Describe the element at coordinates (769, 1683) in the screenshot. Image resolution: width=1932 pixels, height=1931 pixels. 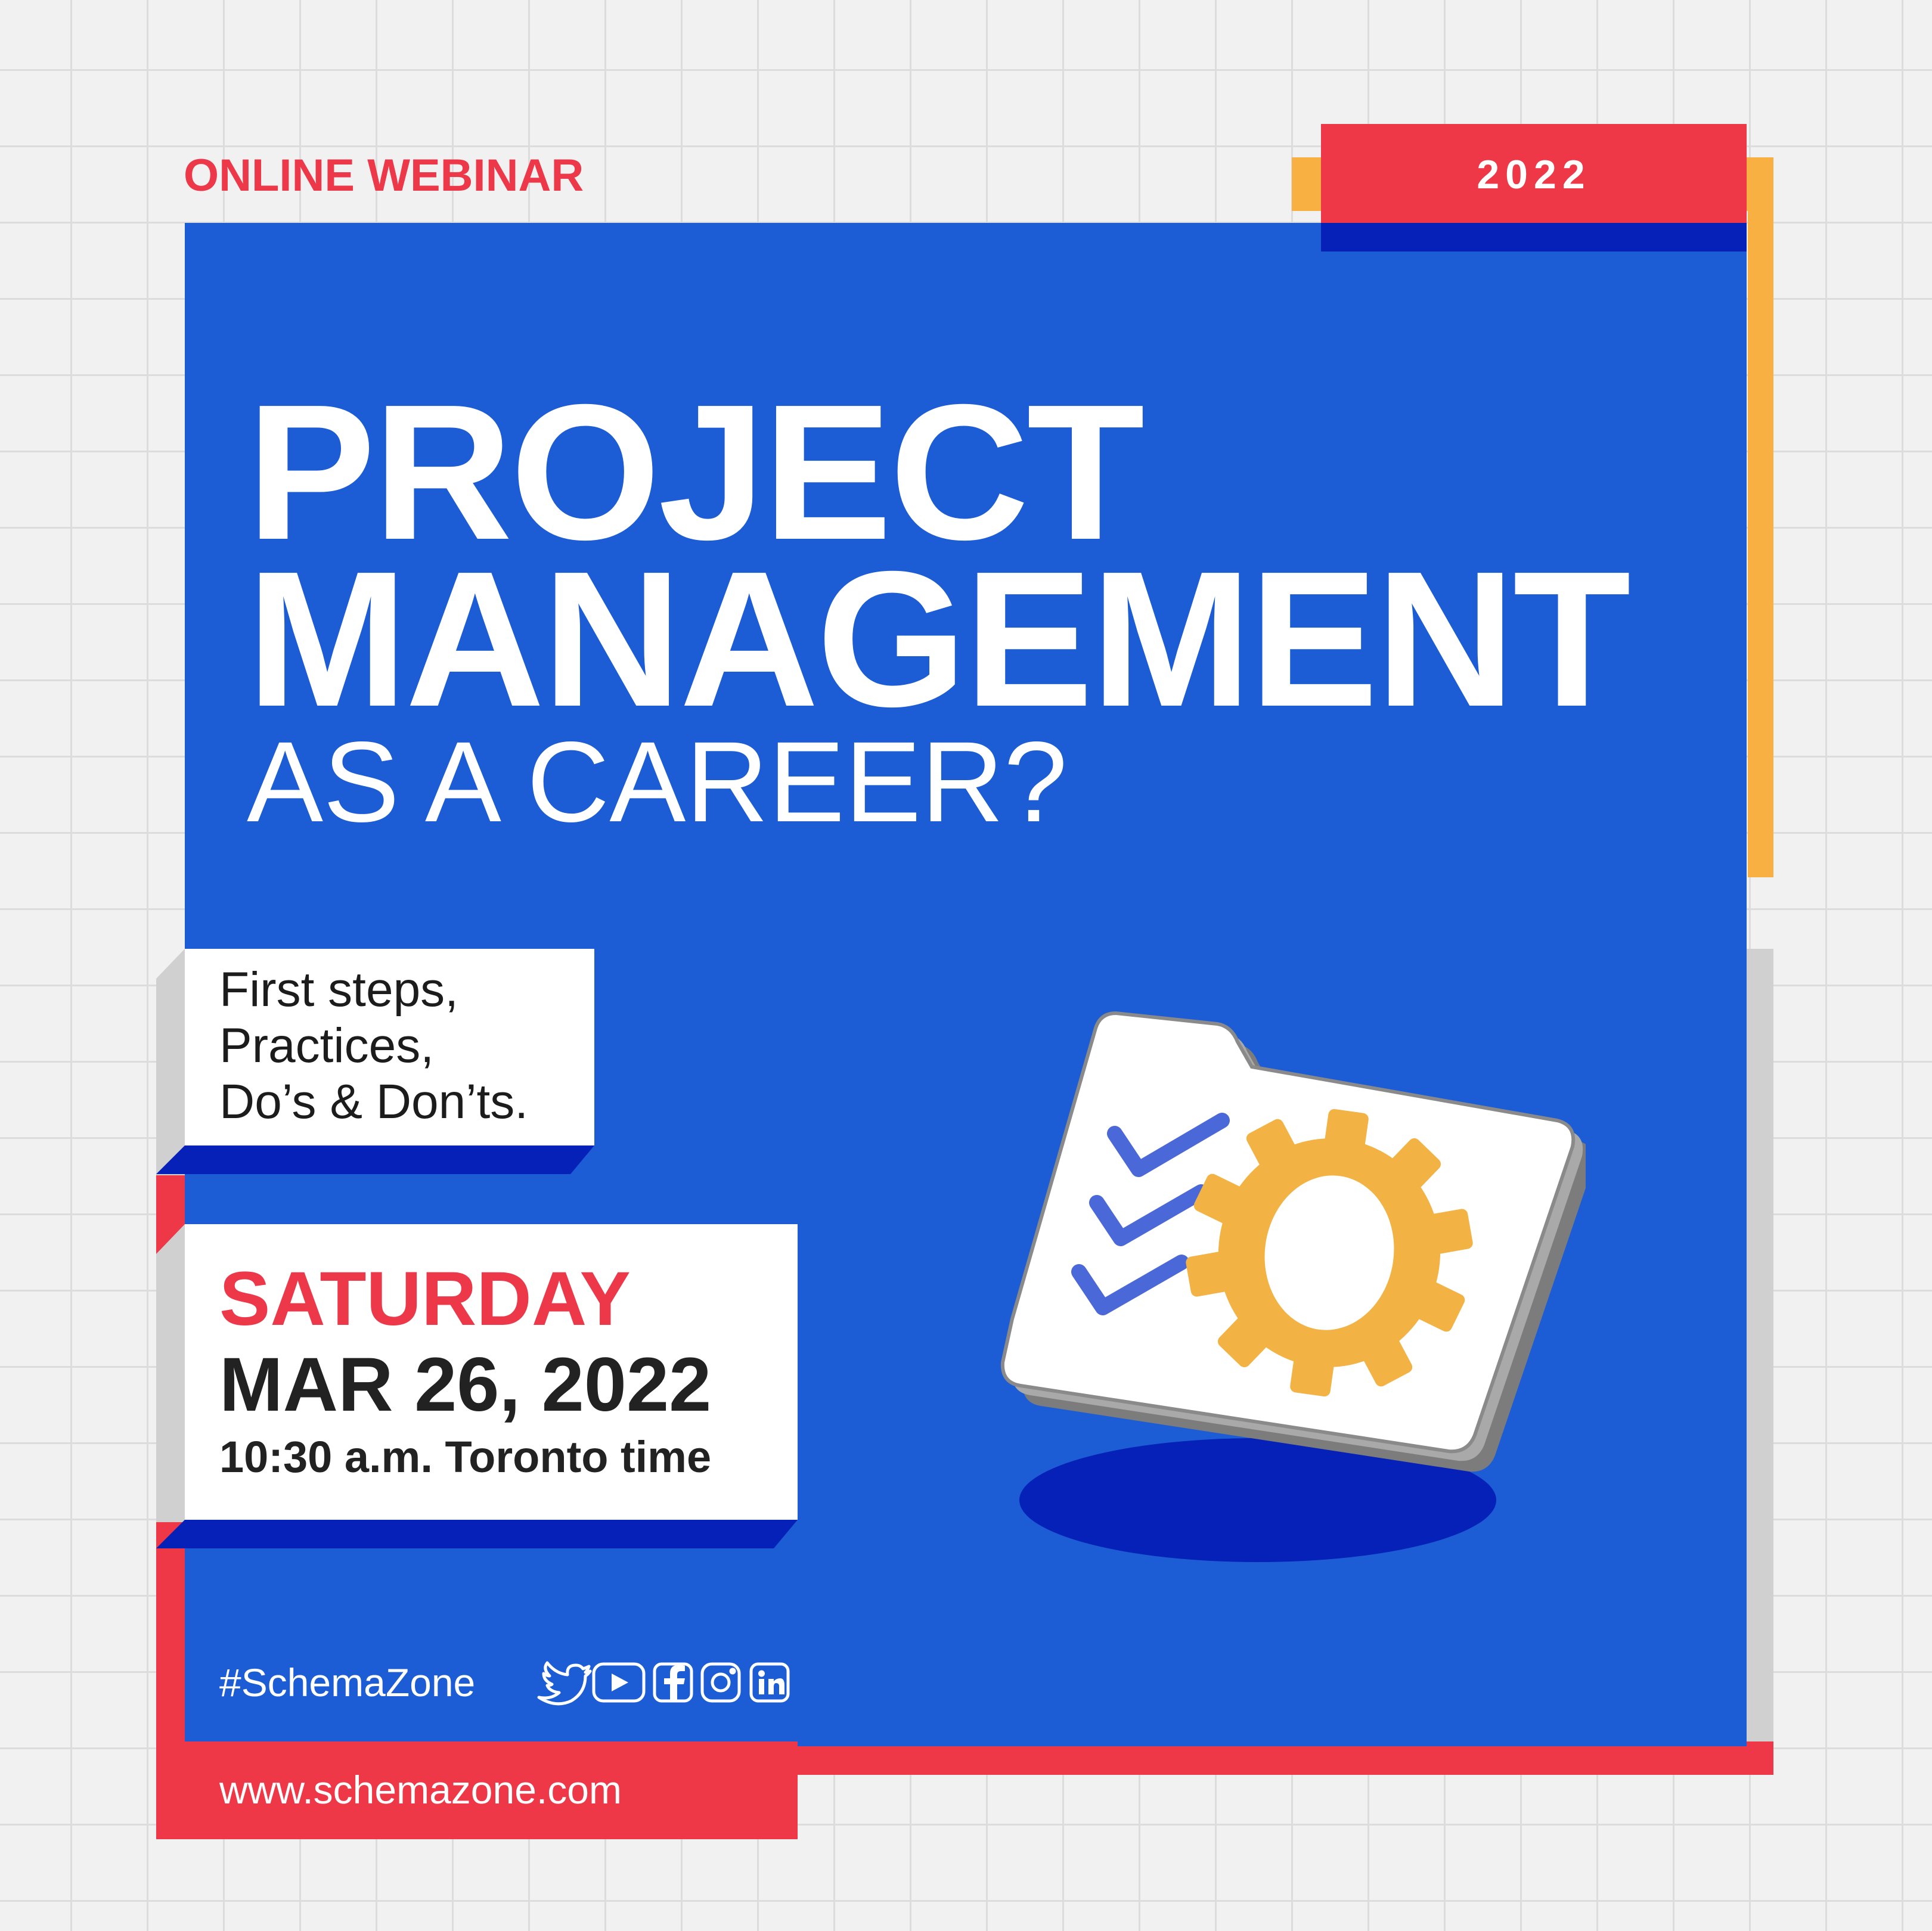
I see `linkedin-icon` at that location.